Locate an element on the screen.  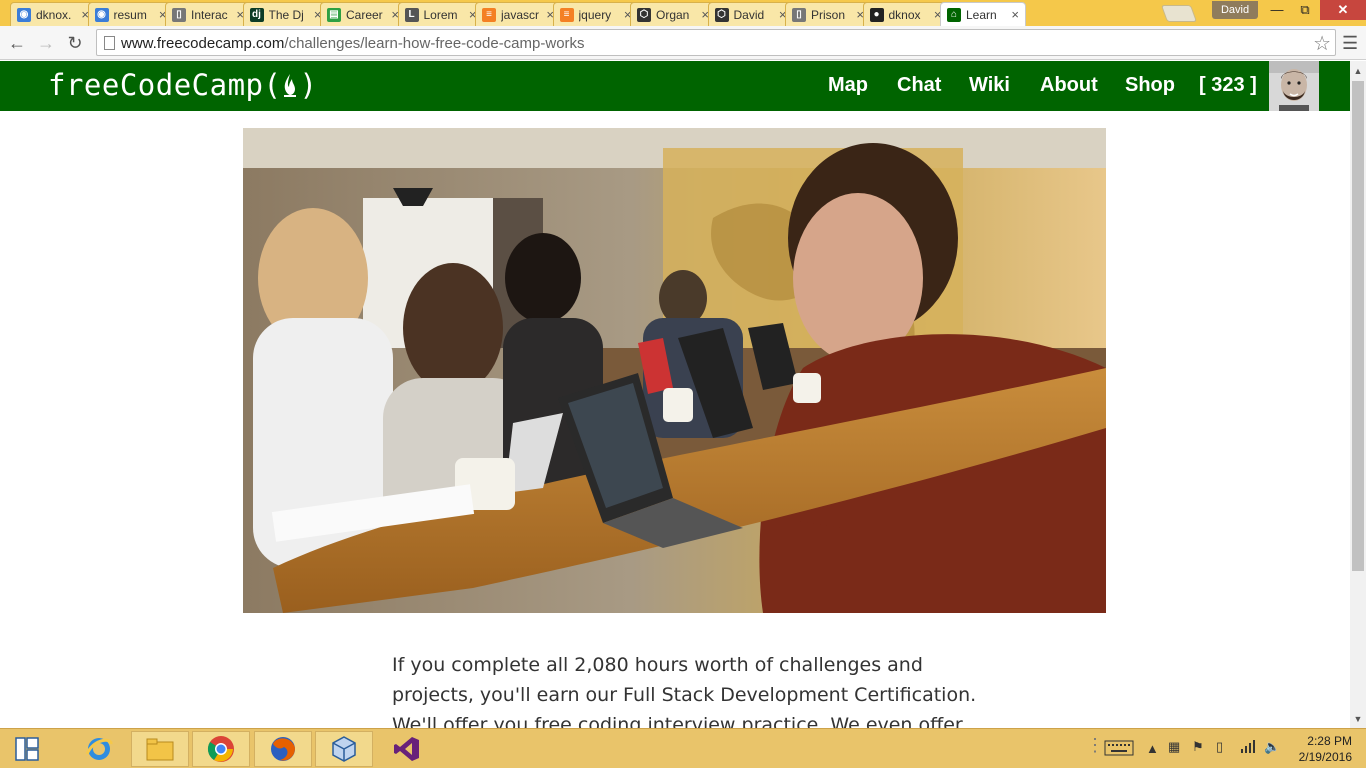
visual-studio-icon is located at coordinates (406, 749).